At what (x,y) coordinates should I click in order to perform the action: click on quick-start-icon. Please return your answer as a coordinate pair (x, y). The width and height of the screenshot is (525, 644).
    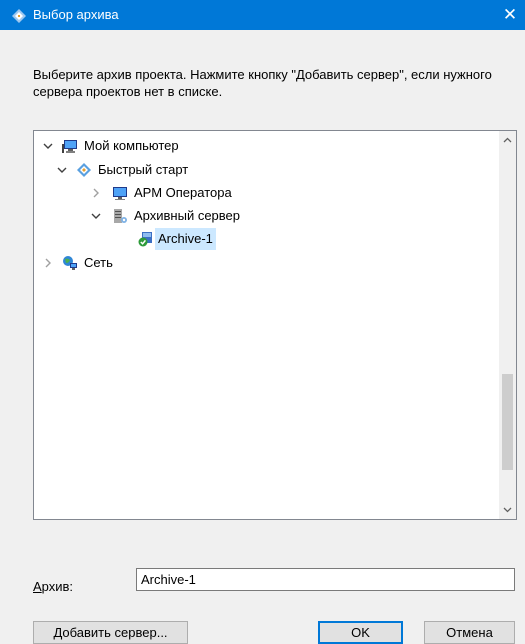
    Looking at the image, I should click on (84, 170).